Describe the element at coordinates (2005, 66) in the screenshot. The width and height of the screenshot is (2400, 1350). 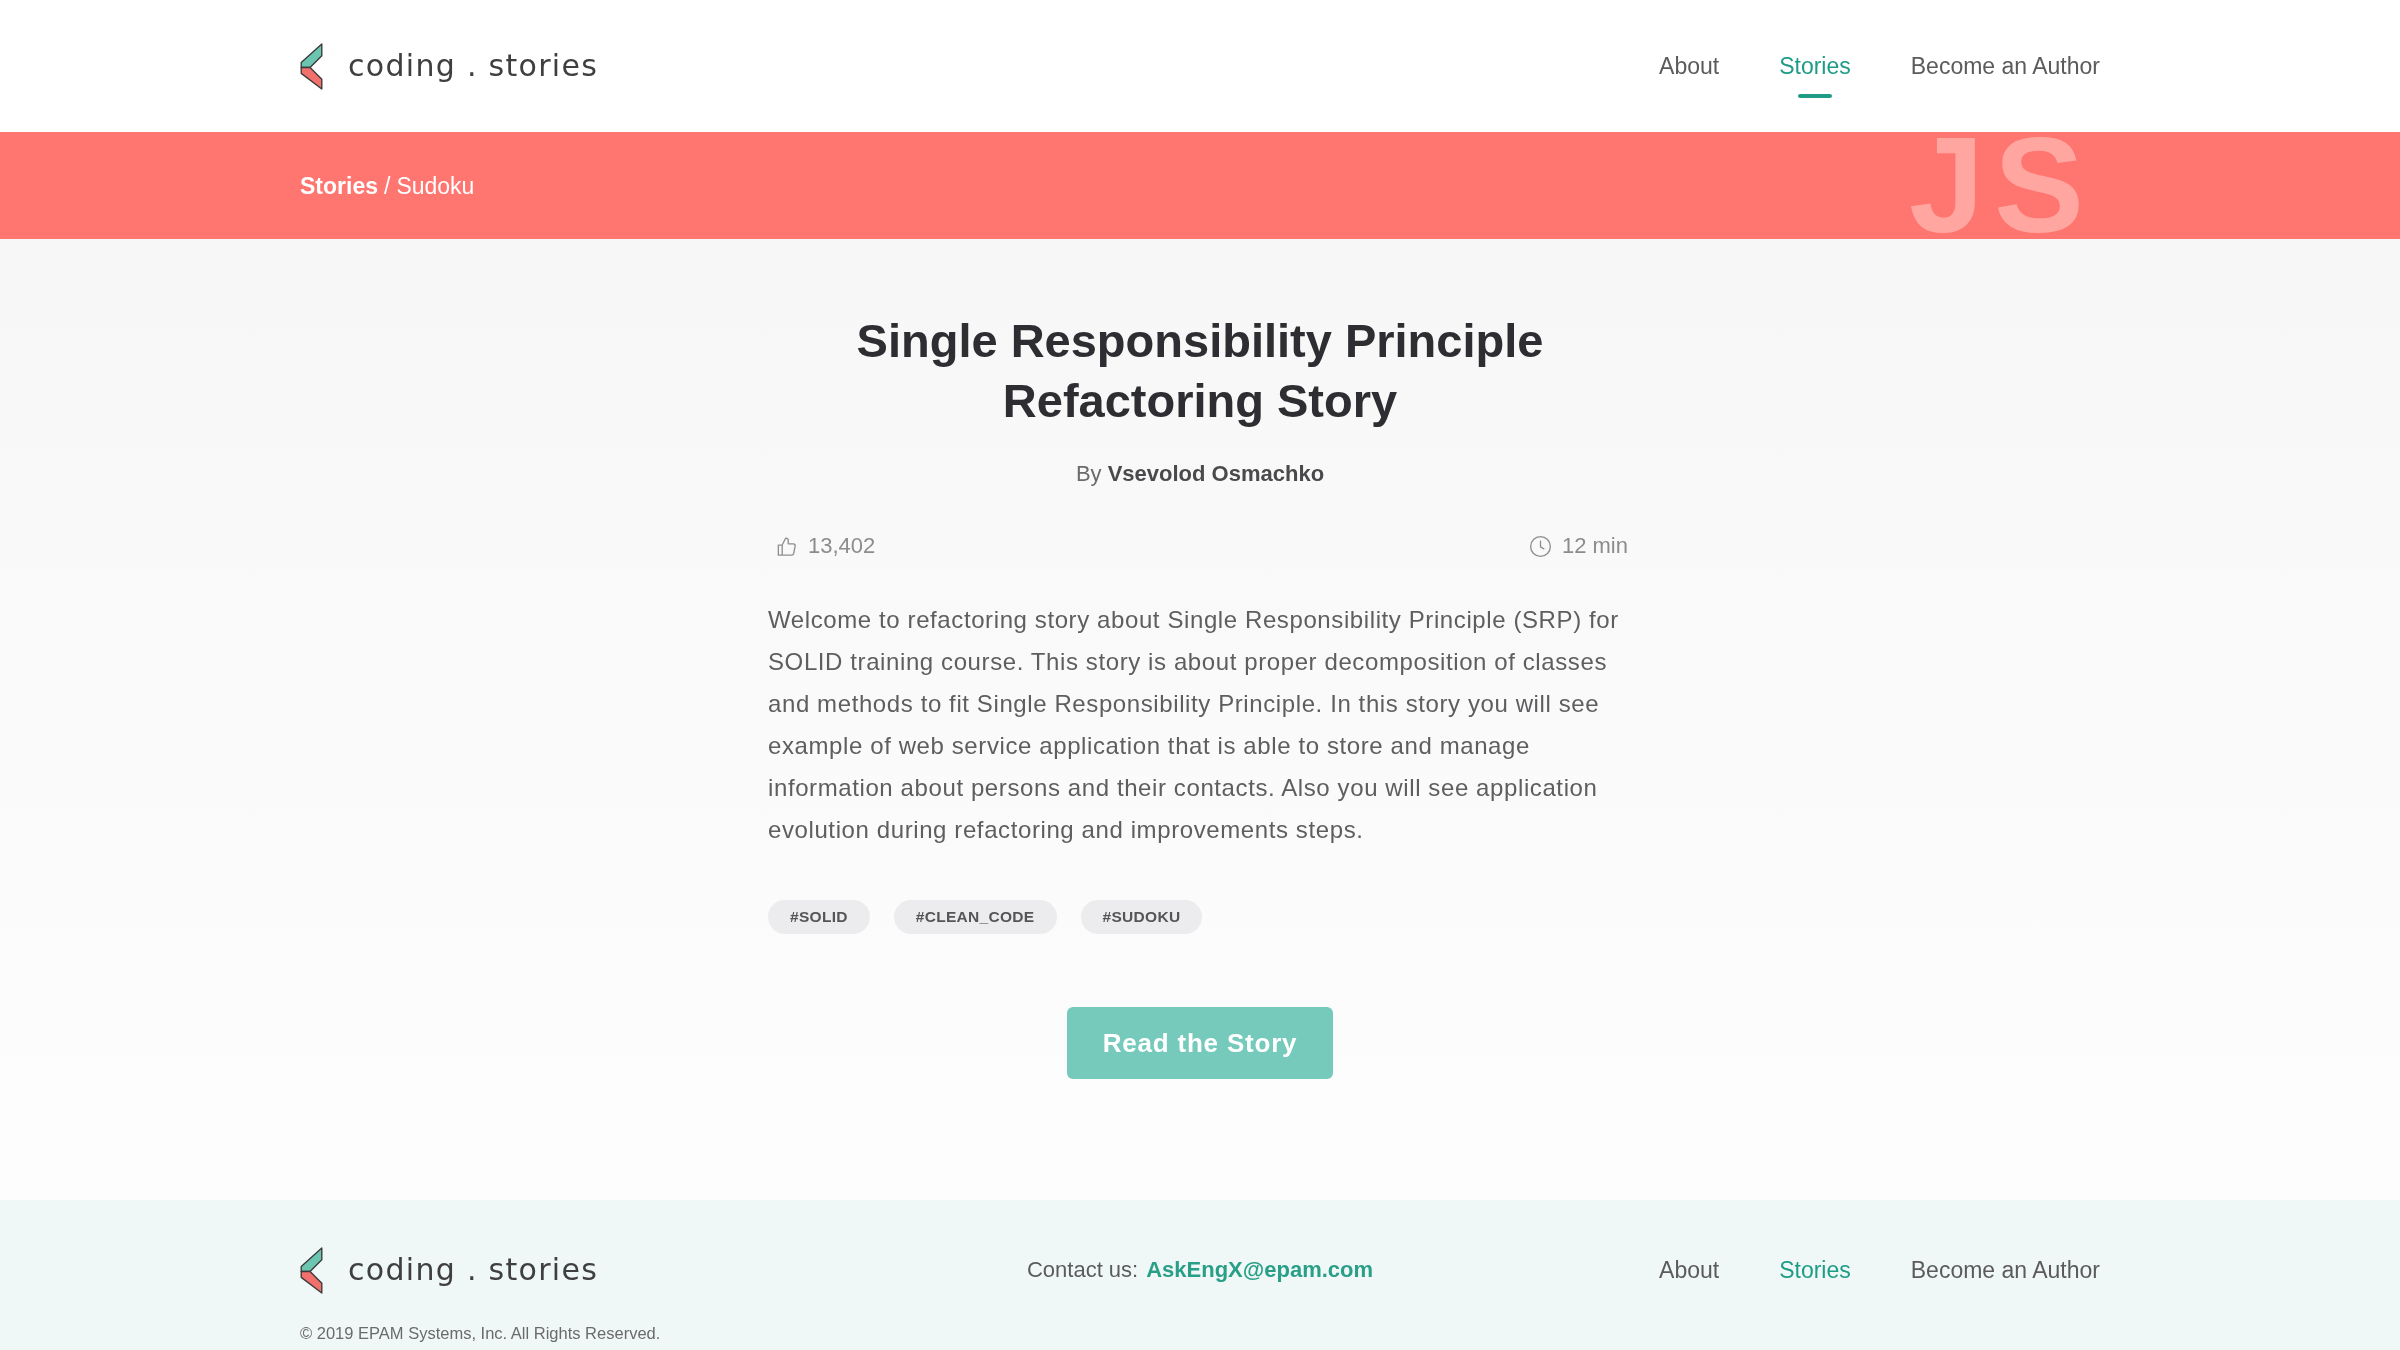
I see `nav-link: Become an Author` at that location.